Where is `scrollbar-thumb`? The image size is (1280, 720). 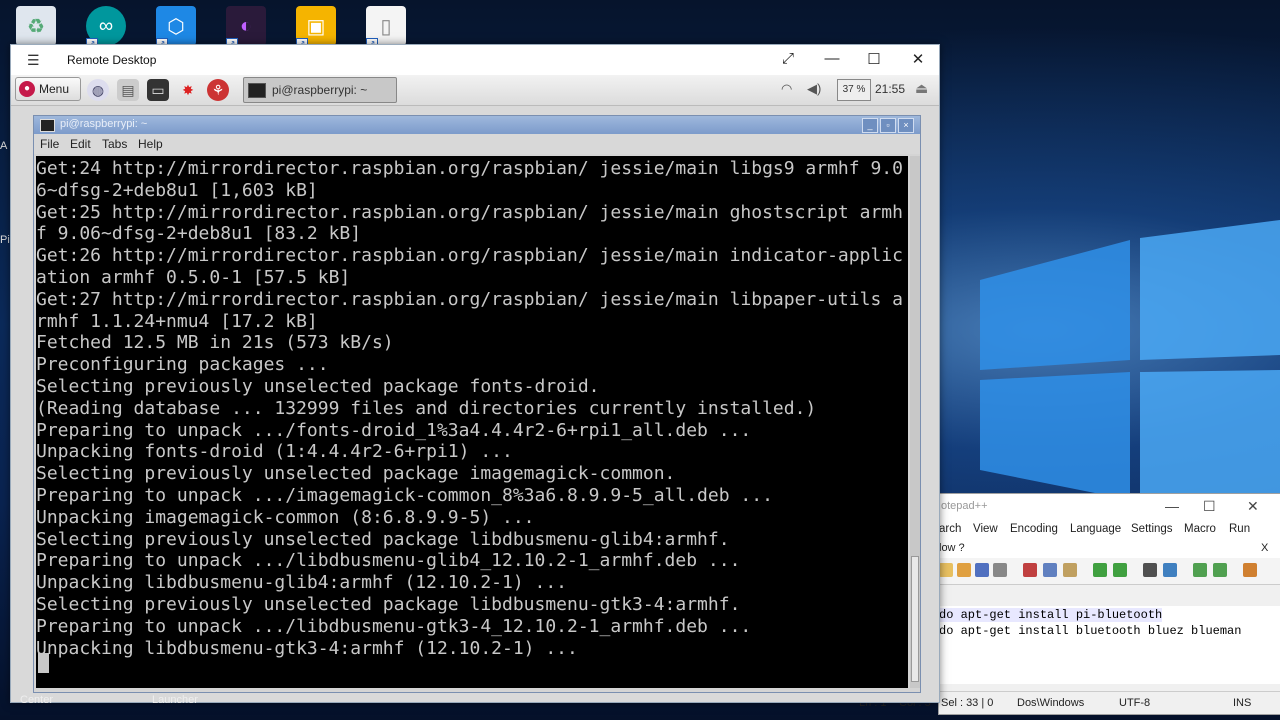 scrollbar-thumb is located at coordinates (915, 619).